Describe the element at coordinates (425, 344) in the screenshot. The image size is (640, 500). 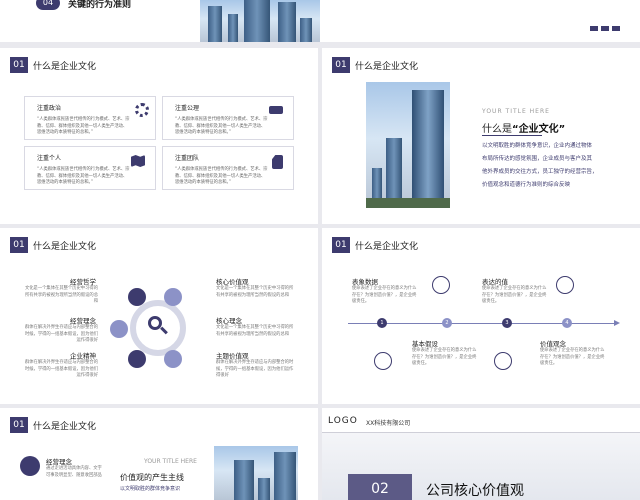
I see `timeline-bottom-1-title: 基本假设` at that location.